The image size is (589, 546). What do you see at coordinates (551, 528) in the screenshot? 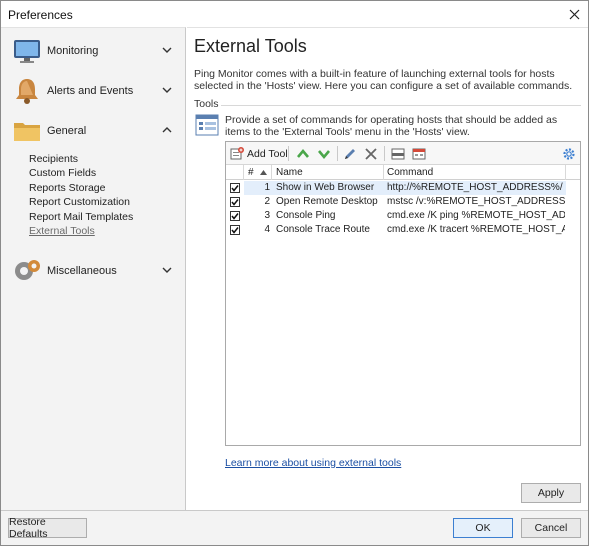
I see `cancel-button: Cancel` at bounding box center [551, 528].